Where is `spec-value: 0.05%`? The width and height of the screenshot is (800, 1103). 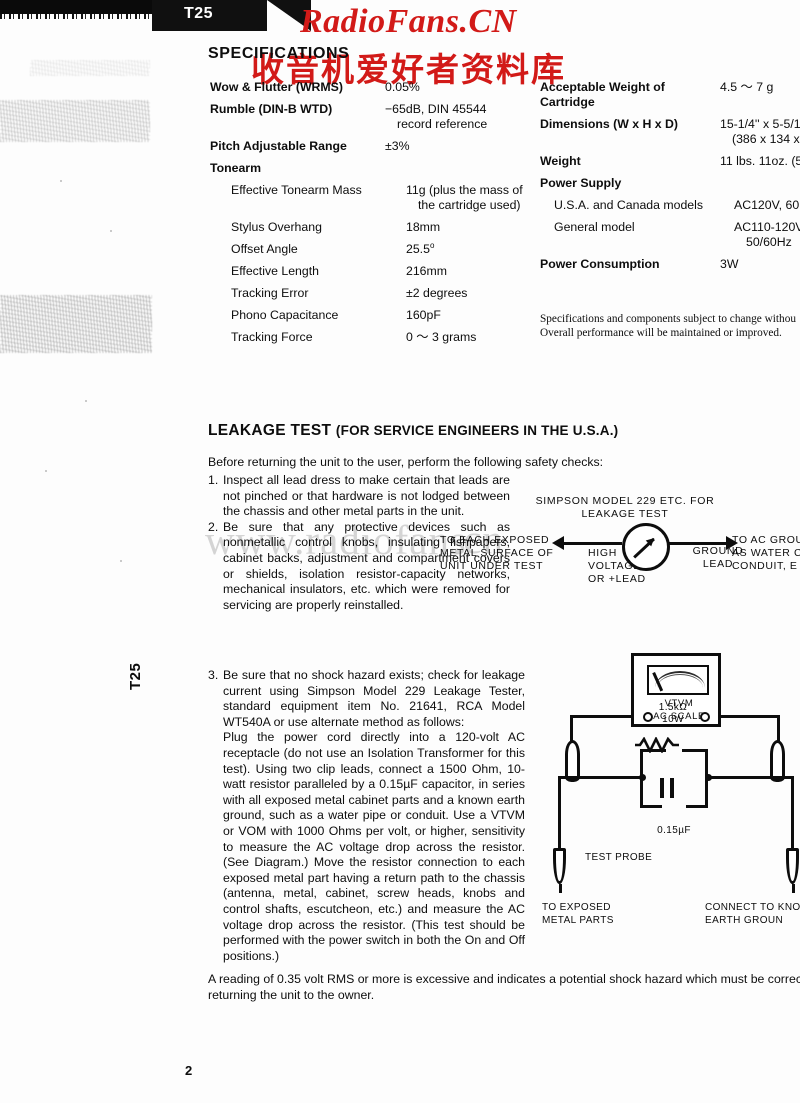 spec-value: 0.05% is located at coordinates (402, 87).